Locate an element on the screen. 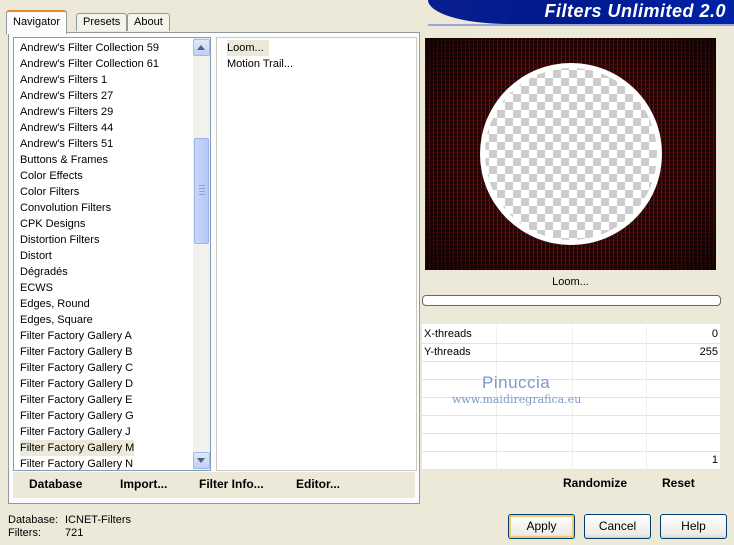 This screenshot has width=734, height=545. category-item: ECWS is located at coordinates (105, 288).